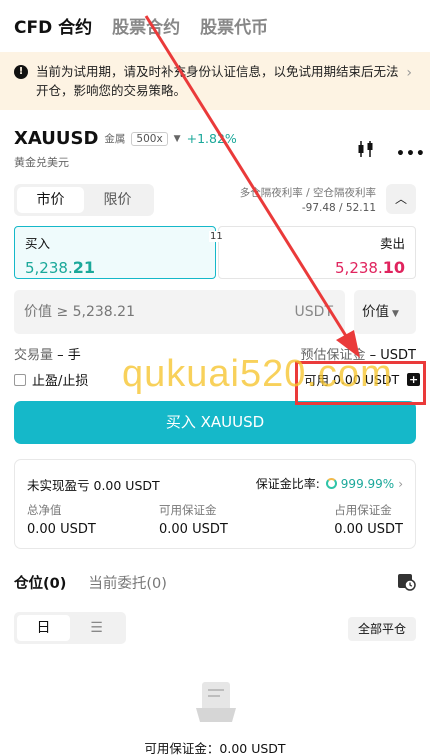  I want to click on market-tabs: CFD 合约 股票合约 股票代币, so click(215, 25).